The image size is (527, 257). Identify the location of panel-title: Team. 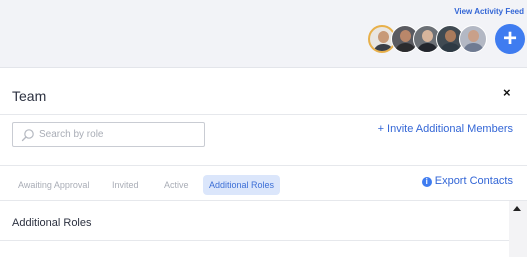
(29, 96).